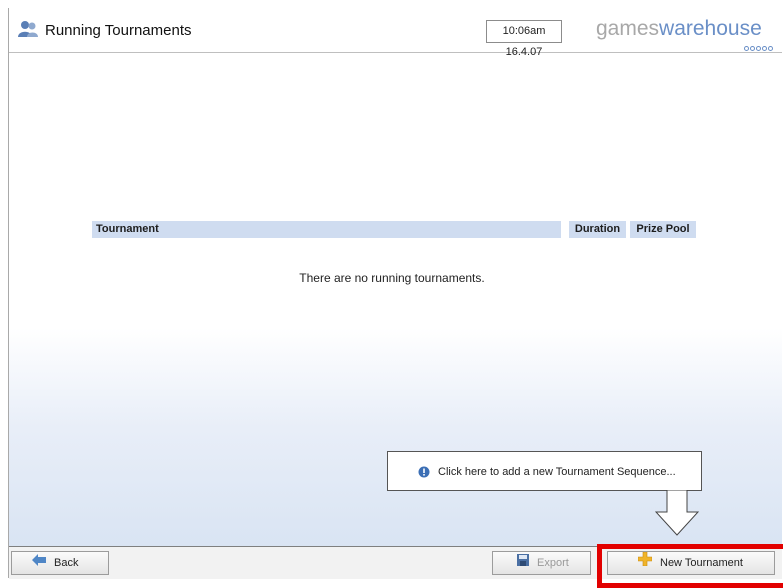 This screenshot has width=783, height=588. What do you see at coordinates (677, 513) in the screenshot?
I see `down-arrow-pointer` at bounding box center [677, 513].